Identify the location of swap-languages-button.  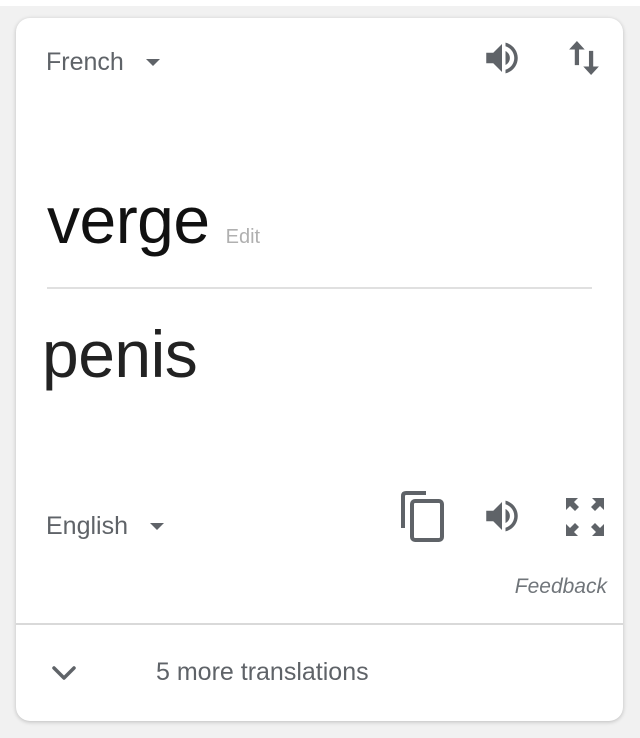
(584, 58).